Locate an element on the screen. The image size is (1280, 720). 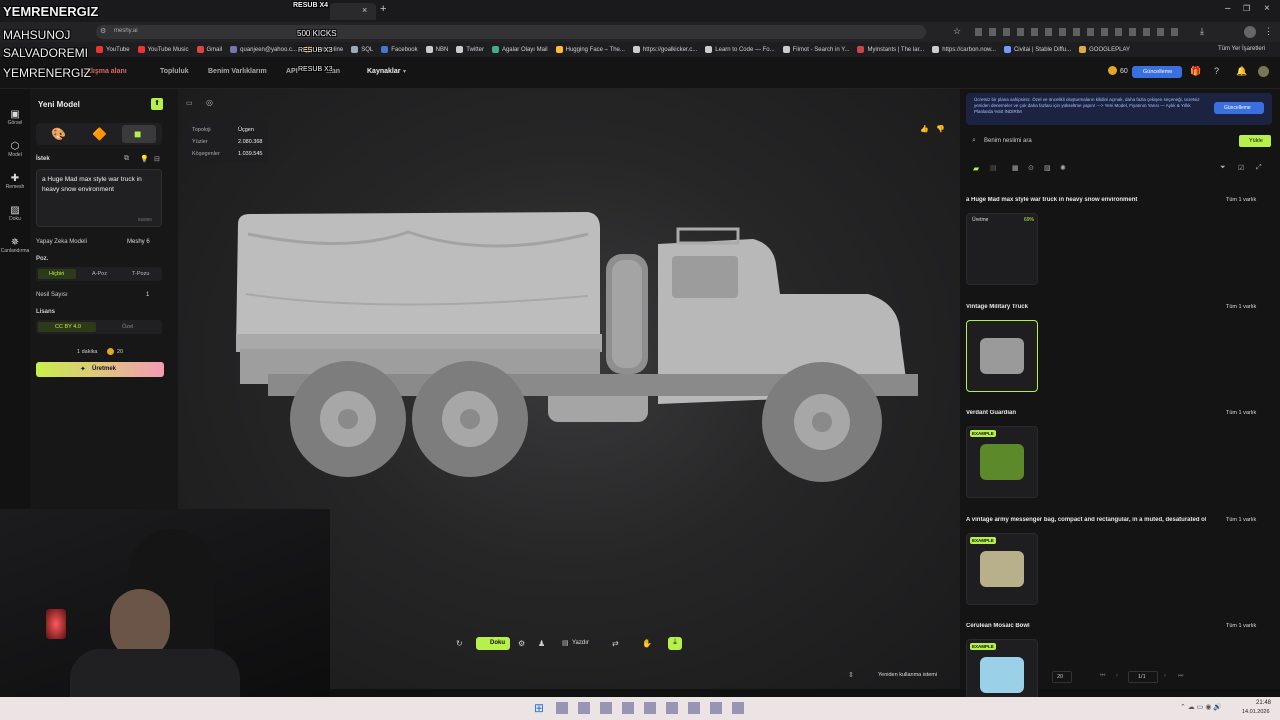
status-label: Üretme is located at coordinates (980, 220).